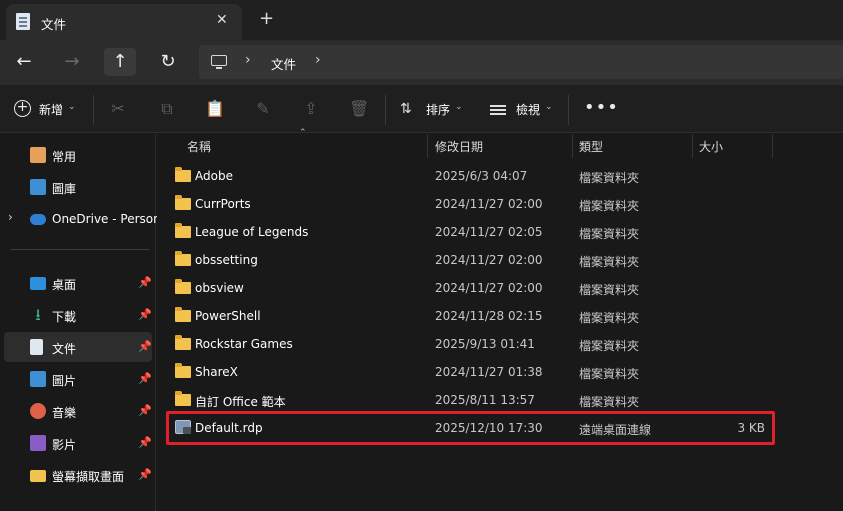 This screenshot has width=843, height=511. I want to click on paste-icon: 📋, so click(215, 109).